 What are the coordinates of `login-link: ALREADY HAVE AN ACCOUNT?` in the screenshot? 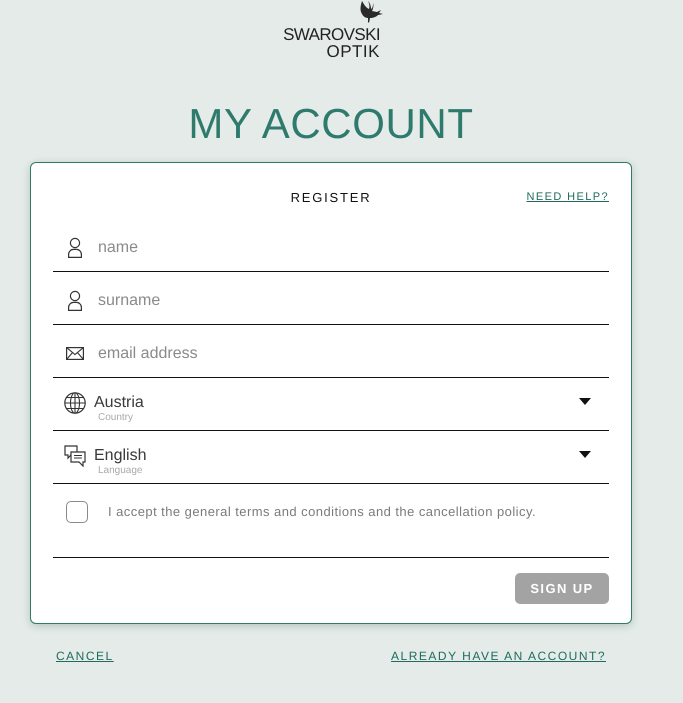 It's located at (498, 656).